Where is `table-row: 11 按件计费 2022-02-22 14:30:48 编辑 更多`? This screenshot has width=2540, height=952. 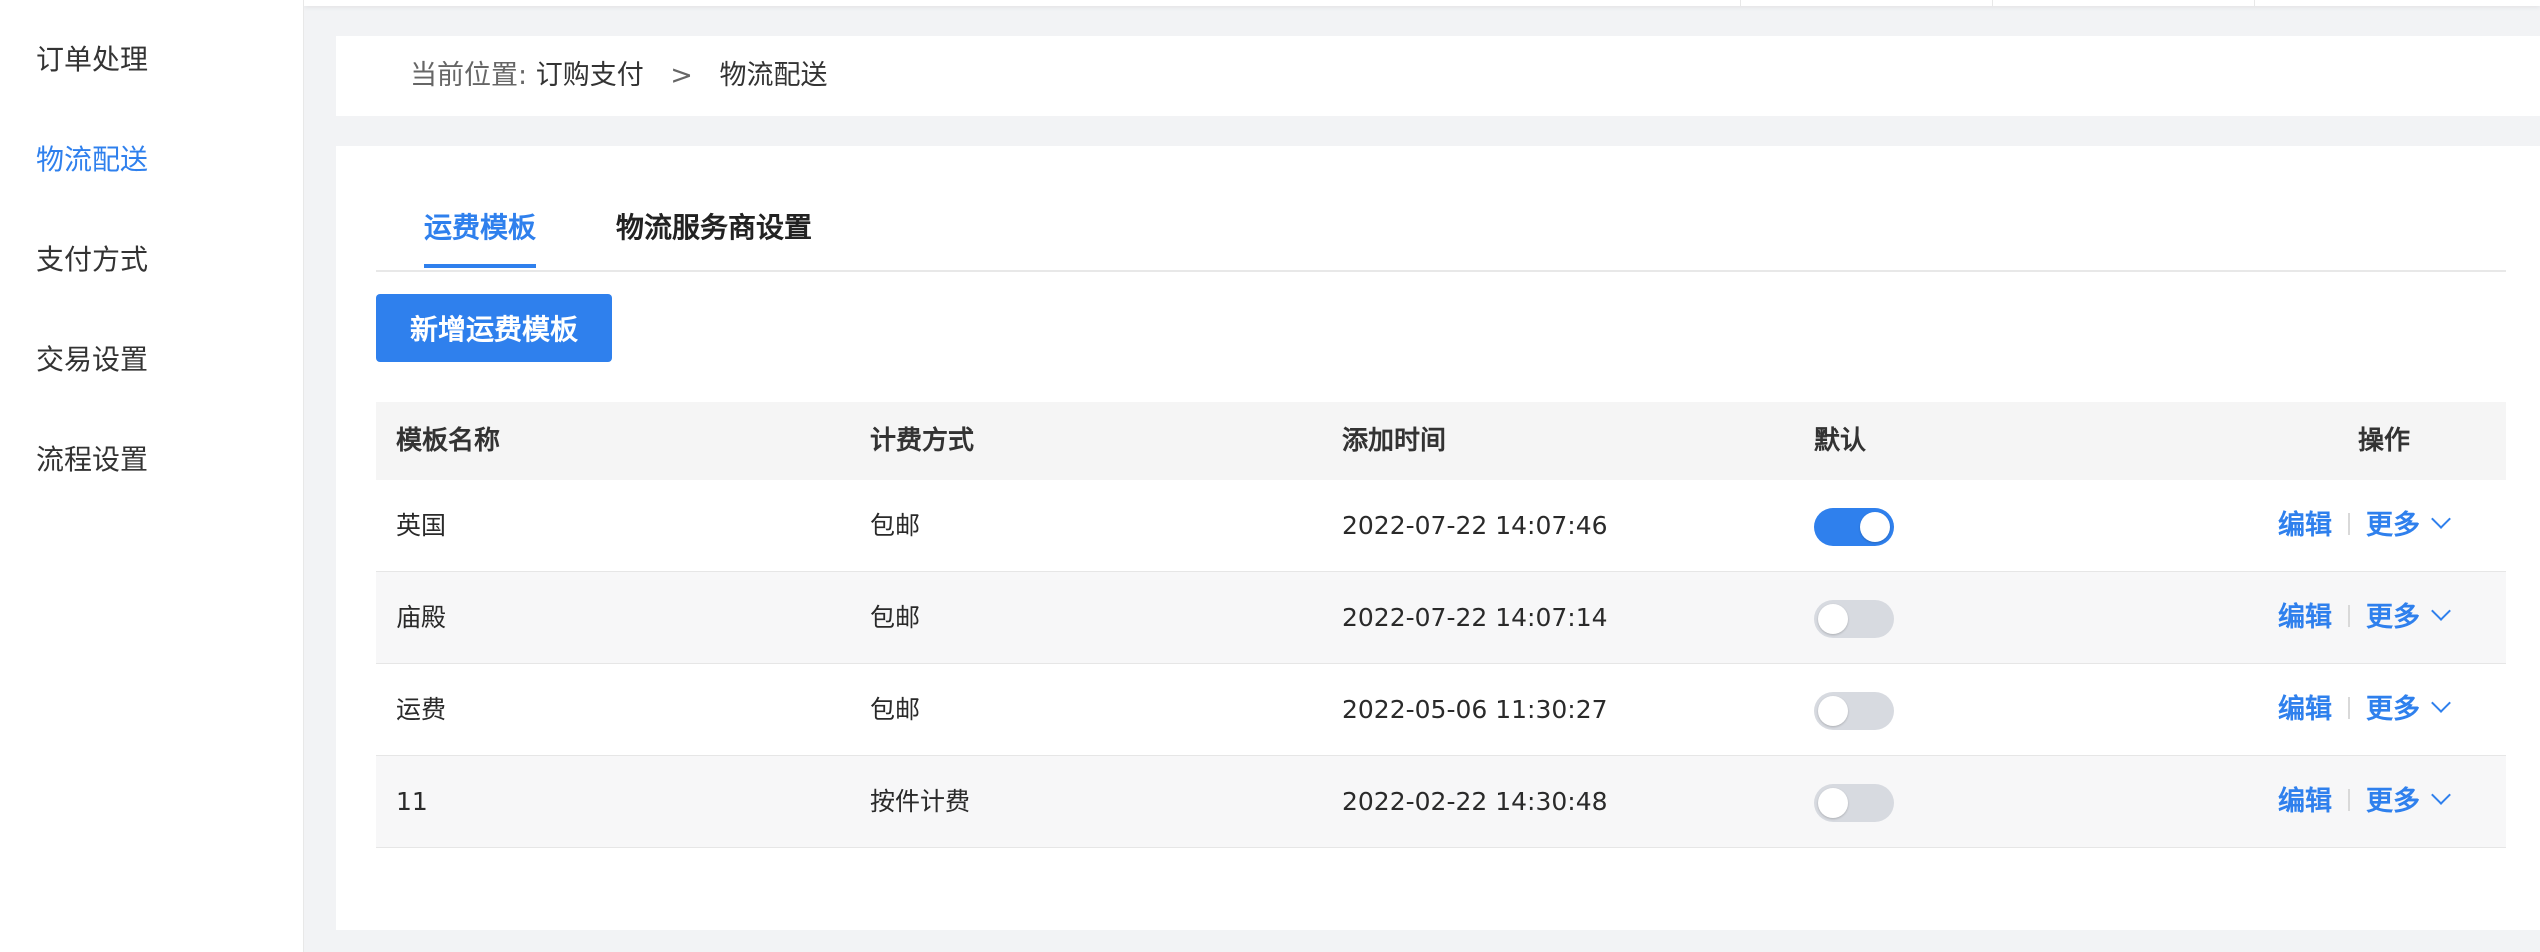
table-row: 11 按件计费 2022-02-22 14:30:48 编辑 更多 is located at coordinates (1441, 802).